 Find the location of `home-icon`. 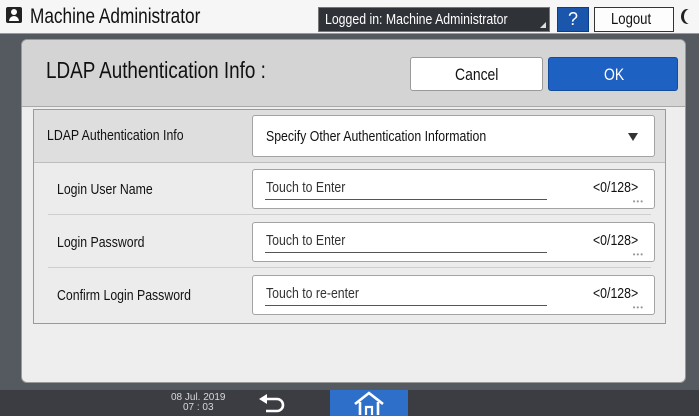

home-icon is located at coordinates (369, 403).